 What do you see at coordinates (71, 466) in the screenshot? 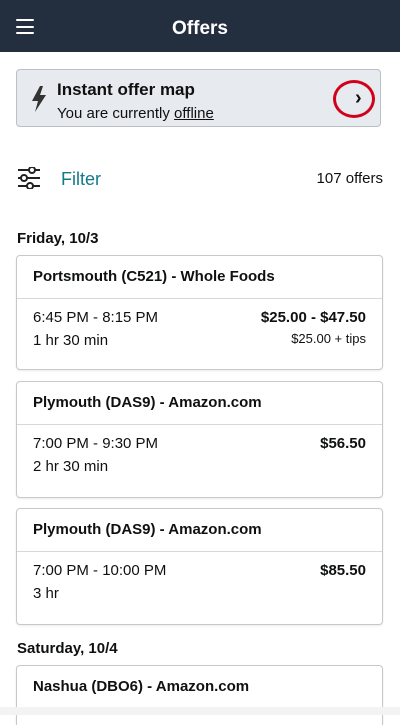
I see `offer-duration: 2 hr 30 min` at bounding box center [71, 466].